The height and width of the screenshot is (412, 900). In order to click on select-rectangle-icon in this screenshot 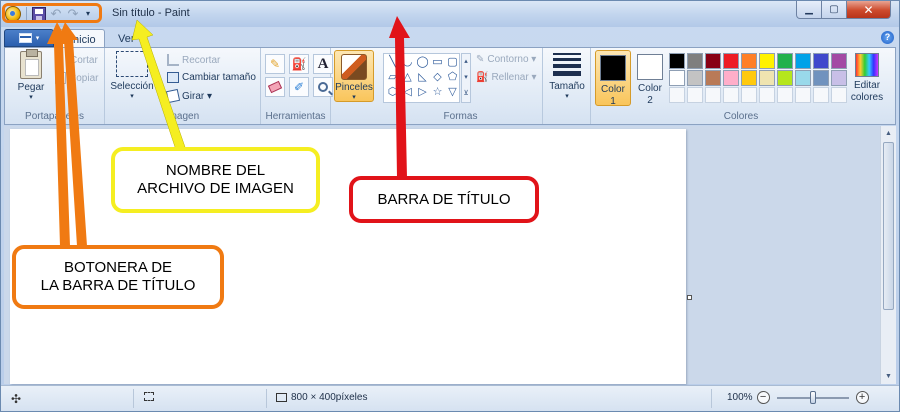, I will do `click(132, 64)`.